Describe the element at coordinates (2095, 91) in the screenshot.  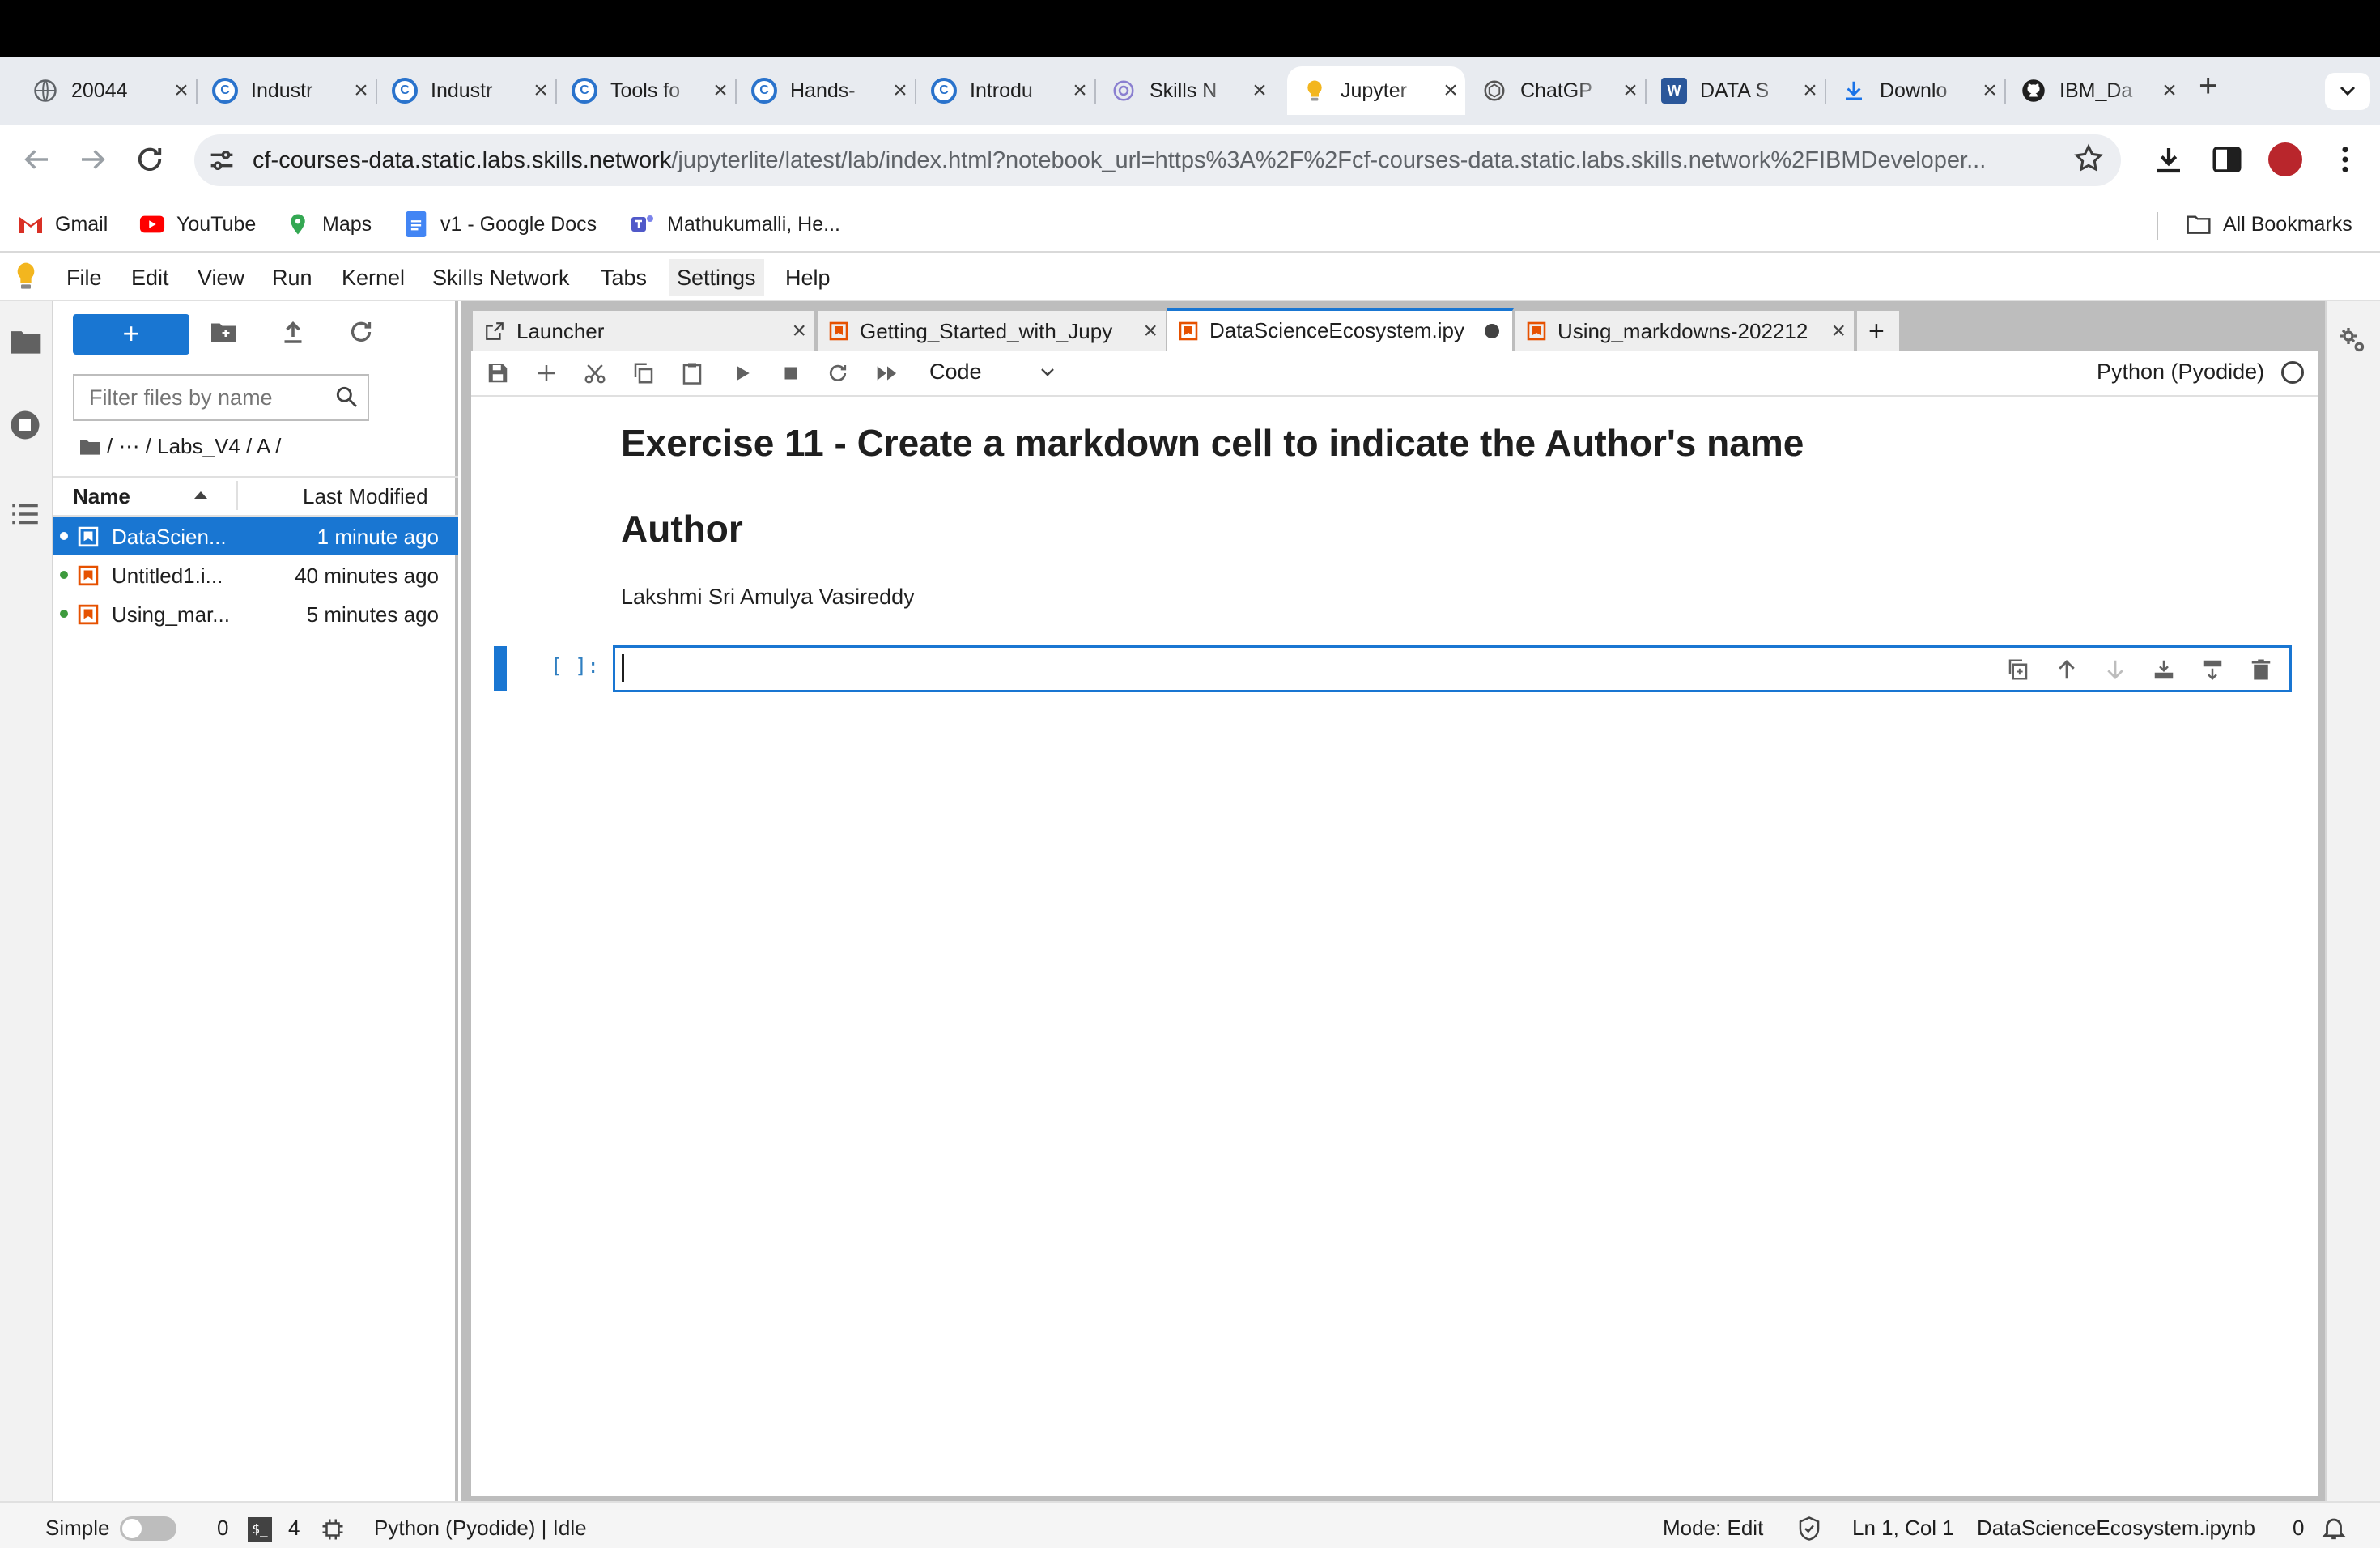
I see `browser-tab: IBM_Da ×` at that location.